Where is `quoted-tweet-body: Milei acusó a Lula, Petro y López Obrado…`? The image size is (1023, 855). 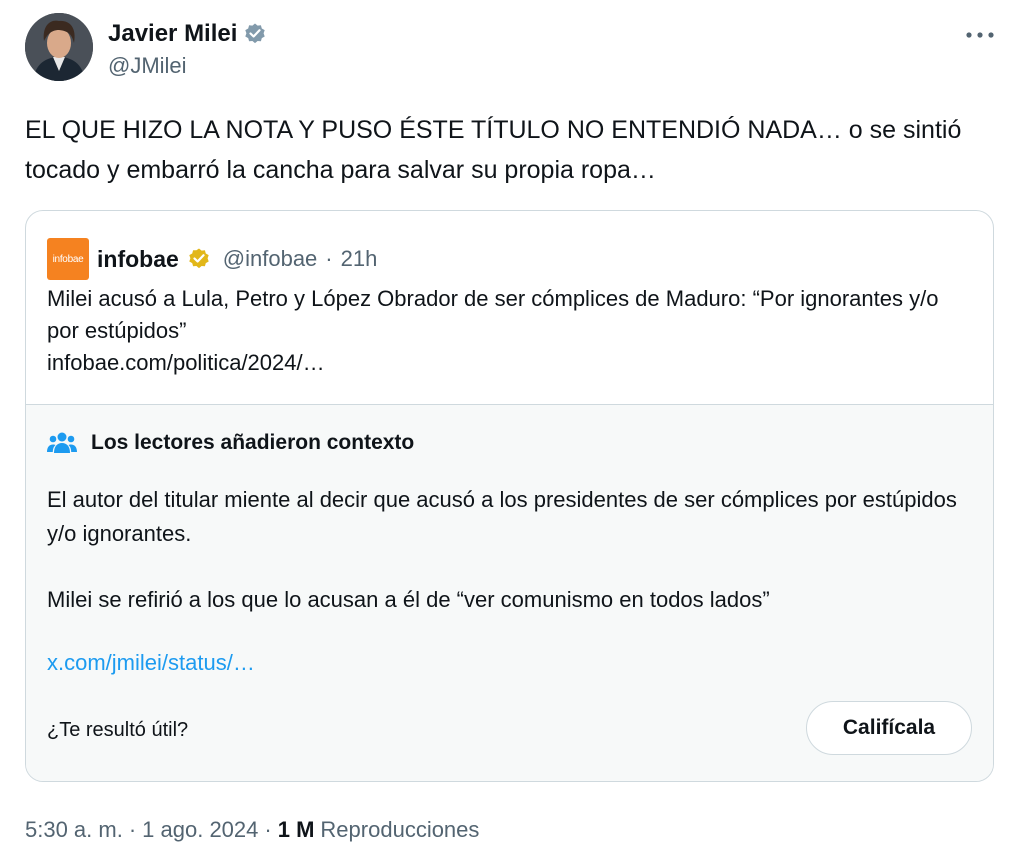 quoted-tweet-body: Milei acusó a Lula, Petro y López Obrado… is located at coordinates (507, 331).